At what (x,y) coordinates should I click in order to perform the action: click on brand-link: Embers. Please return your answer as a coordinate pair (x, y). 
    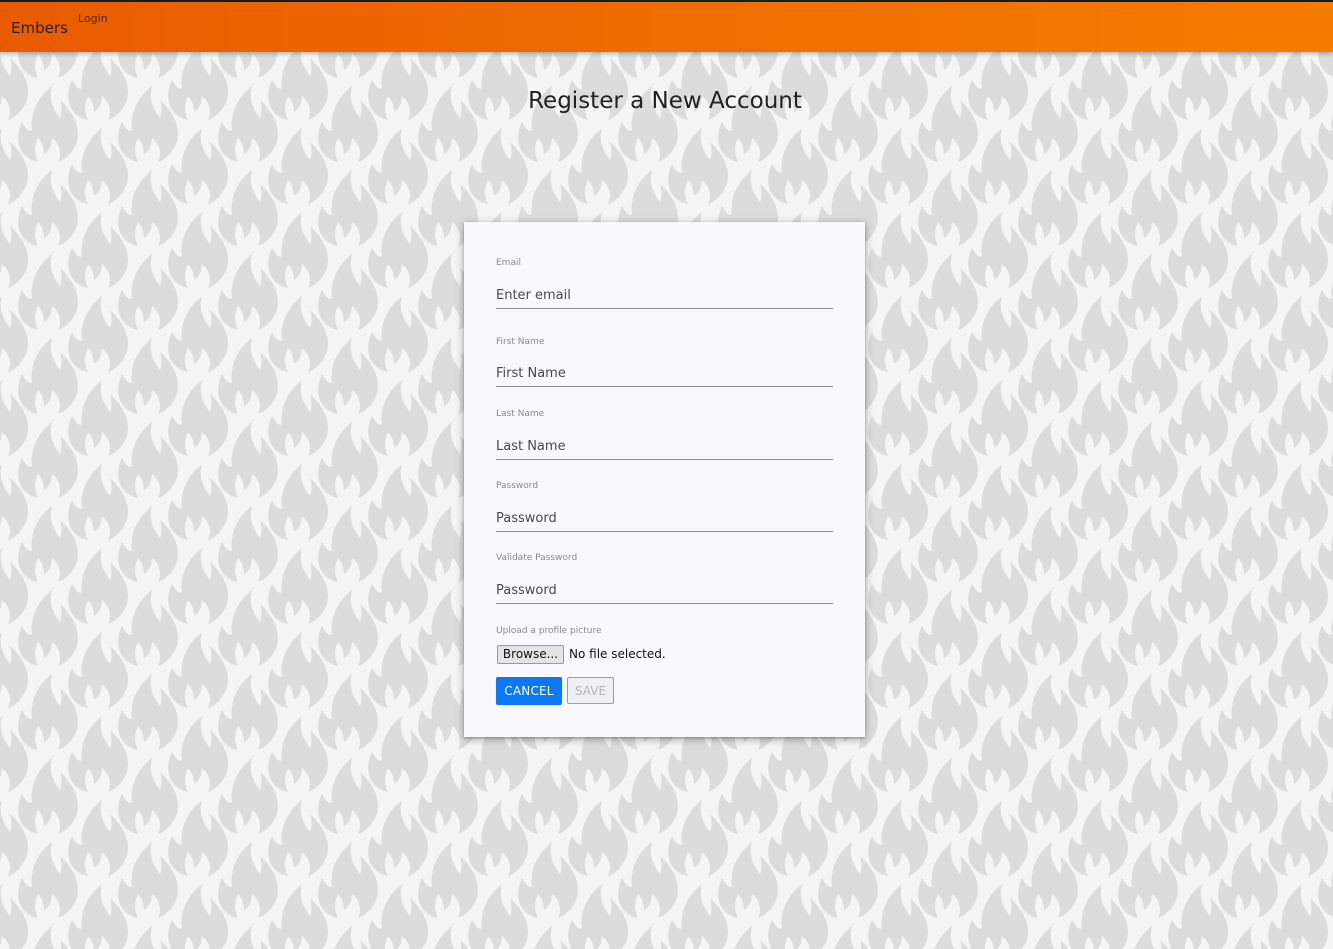
    Looking at the image, I should click on (39, 28).